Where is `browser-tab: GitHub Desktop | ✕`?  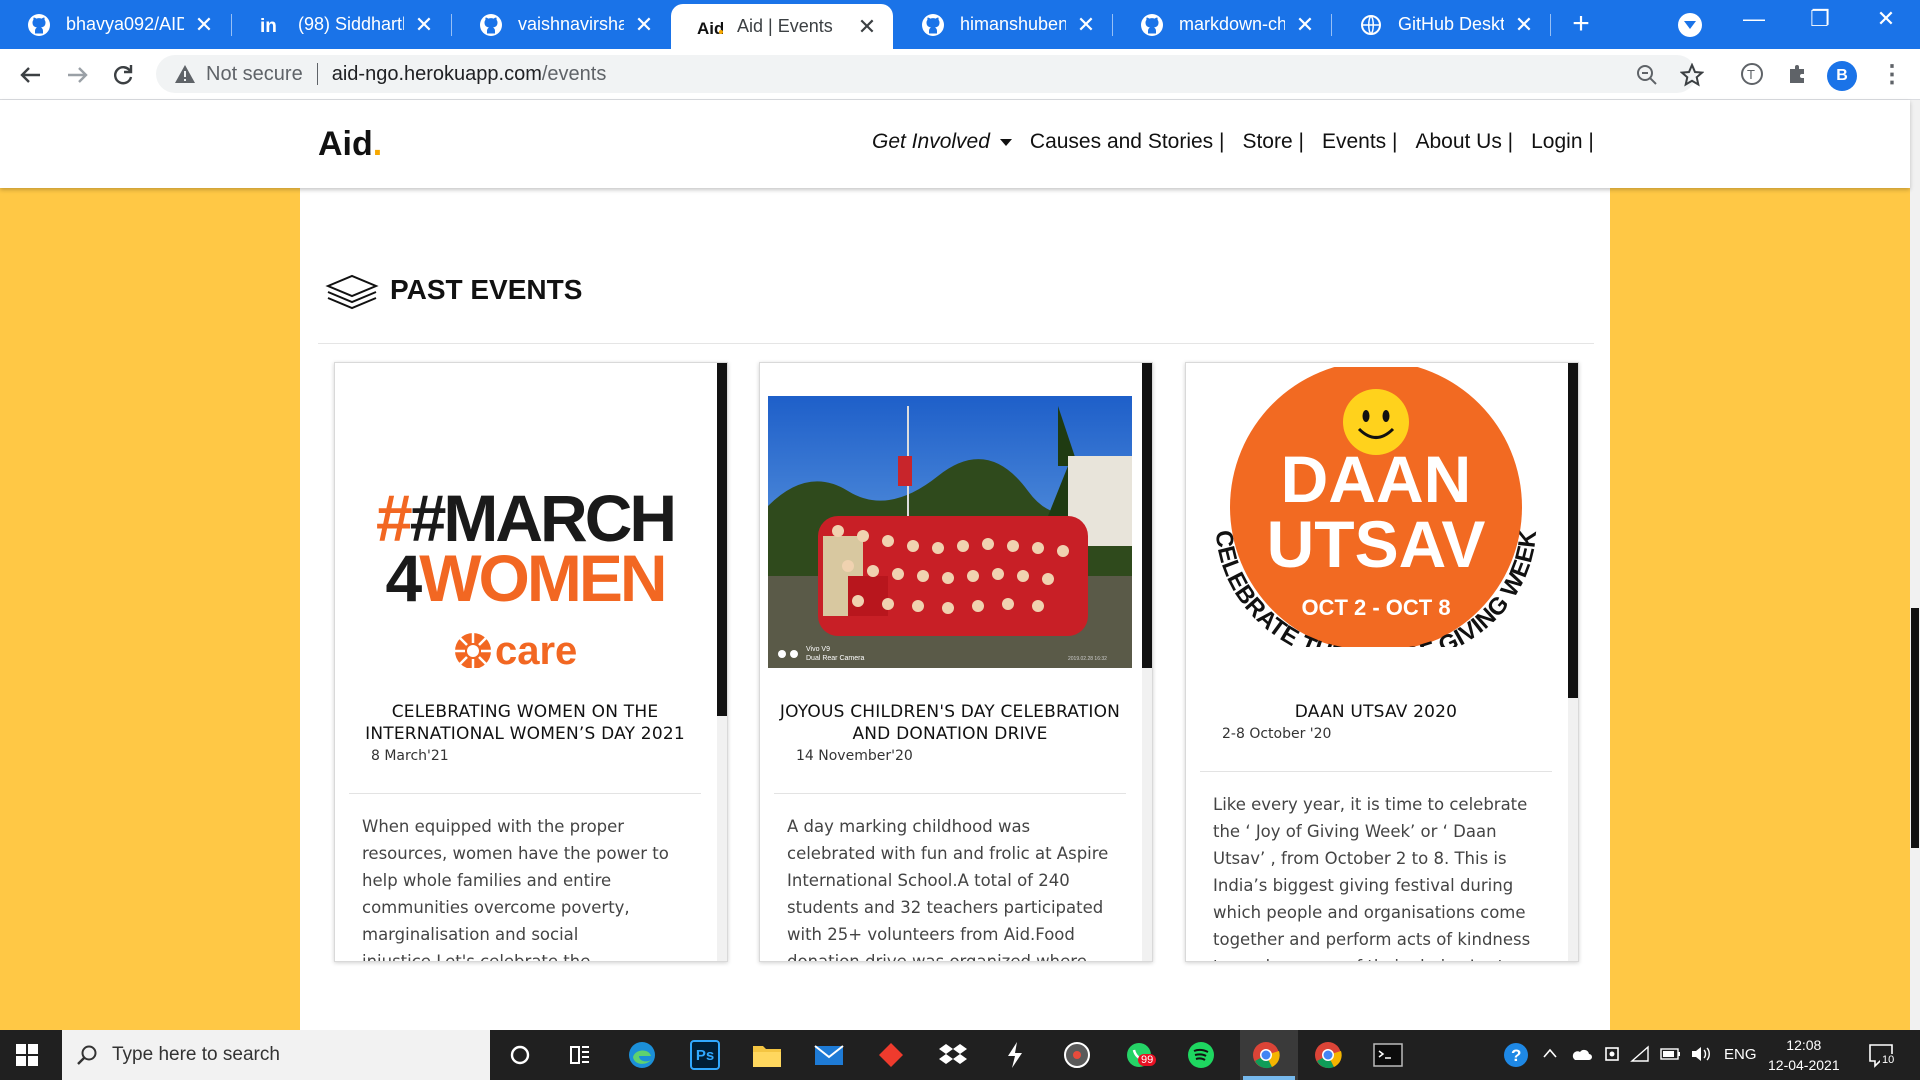
browser-tab: GitHub Desktop | ✕ is located at coordinates (1441, 24).